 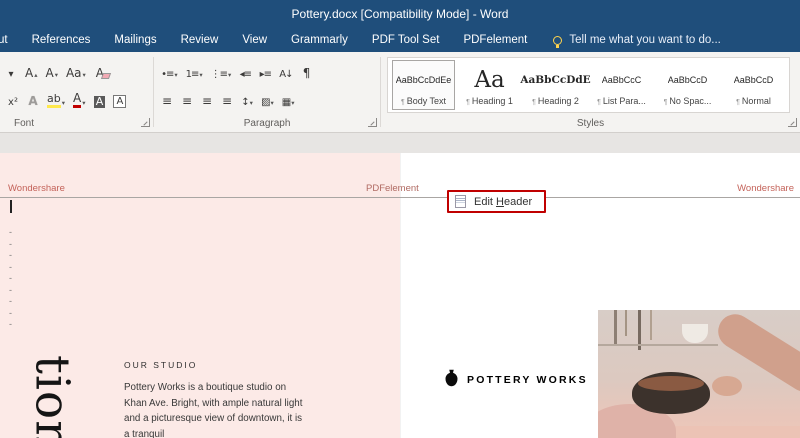 I want to click on style-heading-2: AaBbCcDdE ¶ Heading 2, so click(x=555, y=85).